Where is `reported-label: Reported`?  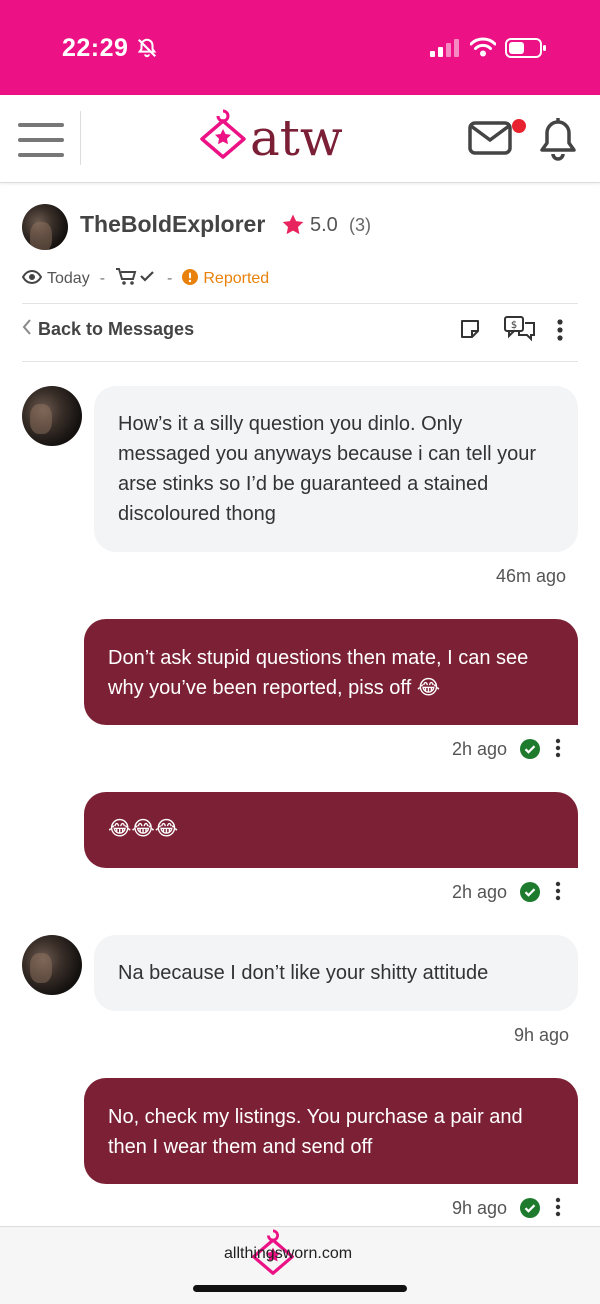
reported-label: Reported is located at coordinates (236, 278).